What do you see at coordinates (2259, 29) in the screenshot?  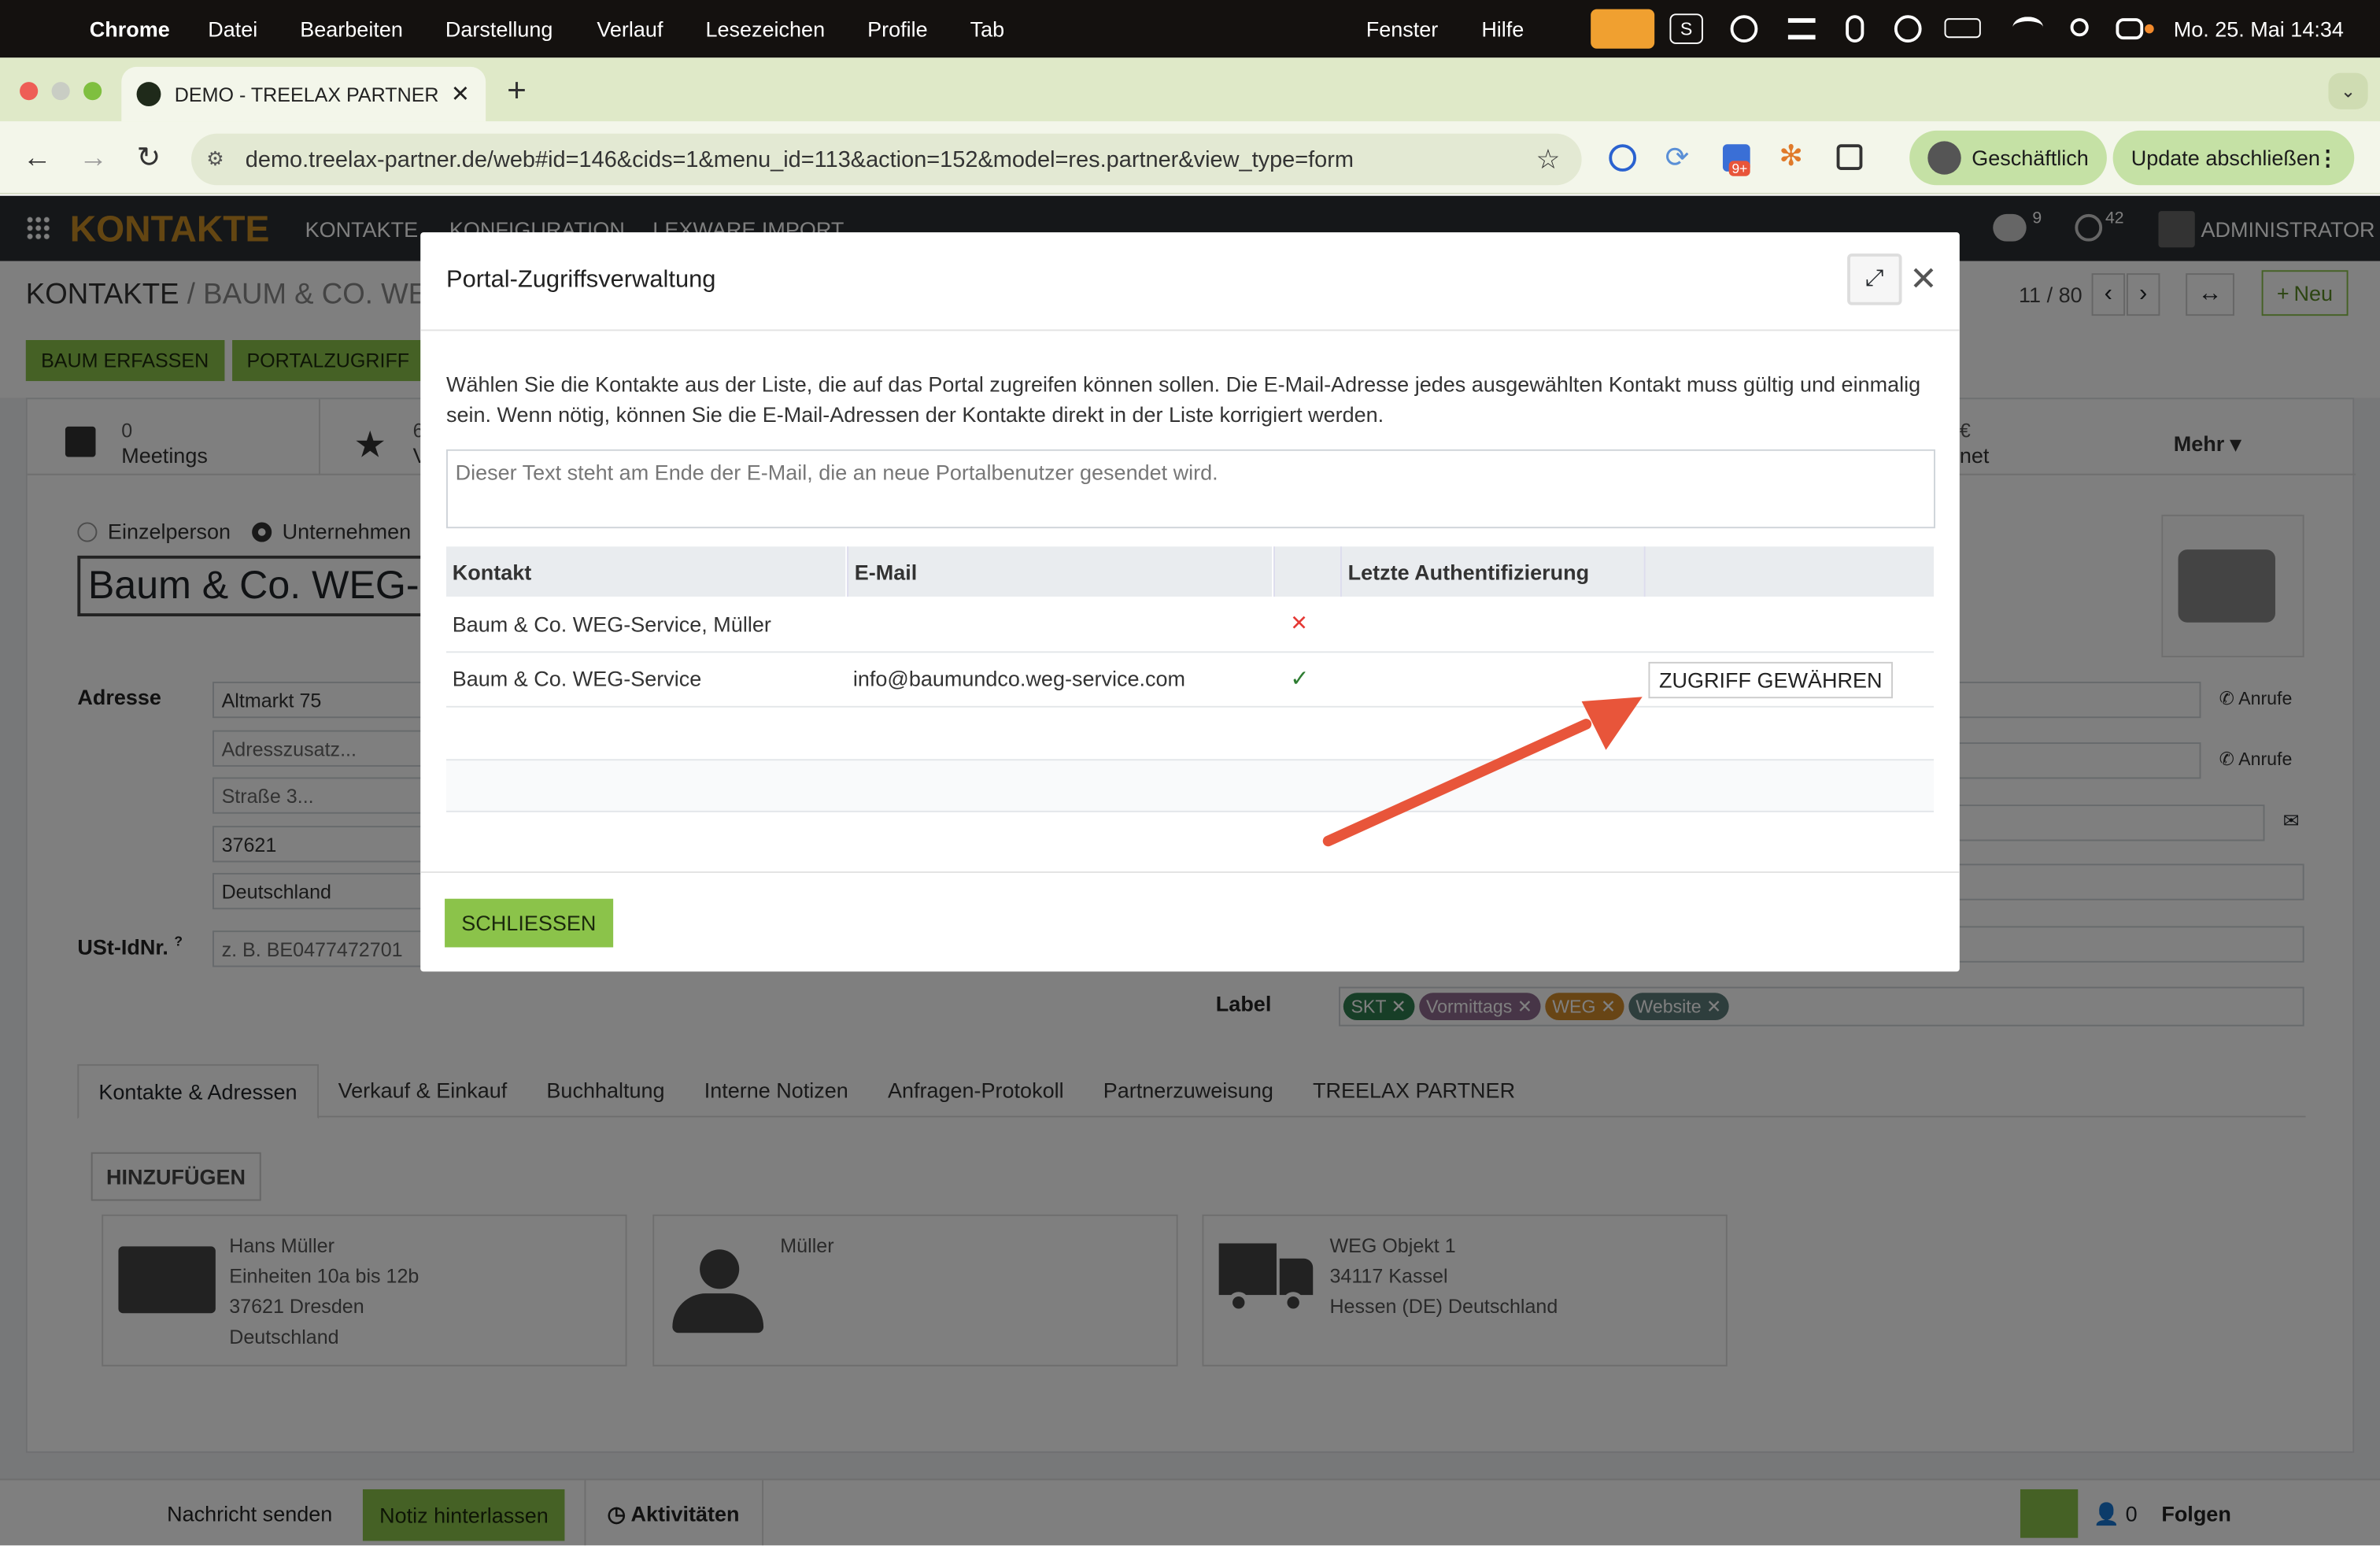 I see `clock: Mo. 25. Mai 14:34` at bounding box center [2259, 29].